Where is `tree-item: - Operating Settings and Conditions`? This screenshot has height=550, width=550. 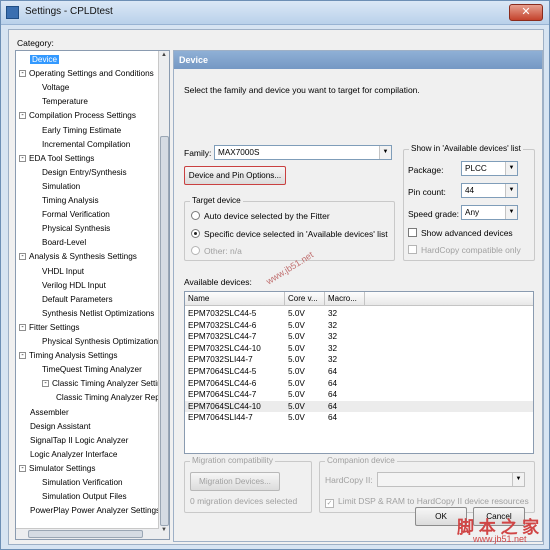 tree-item: - Operating Settings and Conditions is located at coordinates (86, 73).